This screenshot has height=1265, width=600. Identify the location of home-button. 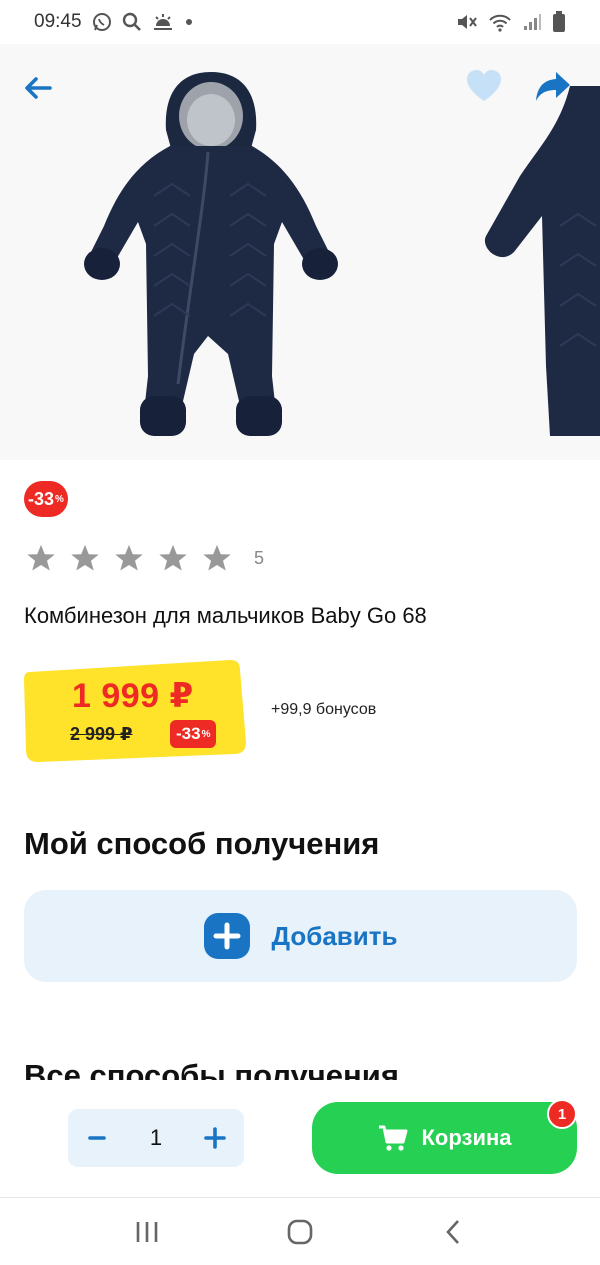
(300, 1232).